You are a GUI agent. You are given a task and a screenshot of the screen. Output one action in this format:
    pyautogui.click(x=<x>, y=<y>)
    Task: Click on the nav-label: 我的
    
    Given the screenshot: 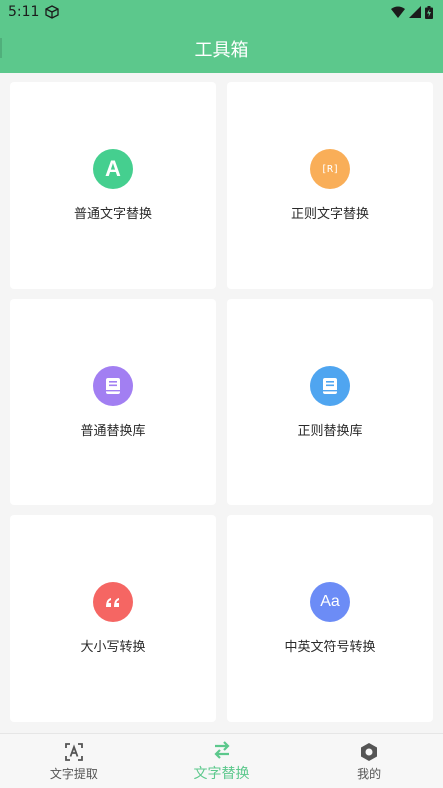 What is the action you would take?
    pyautogui.click(x=369, y=773)
    